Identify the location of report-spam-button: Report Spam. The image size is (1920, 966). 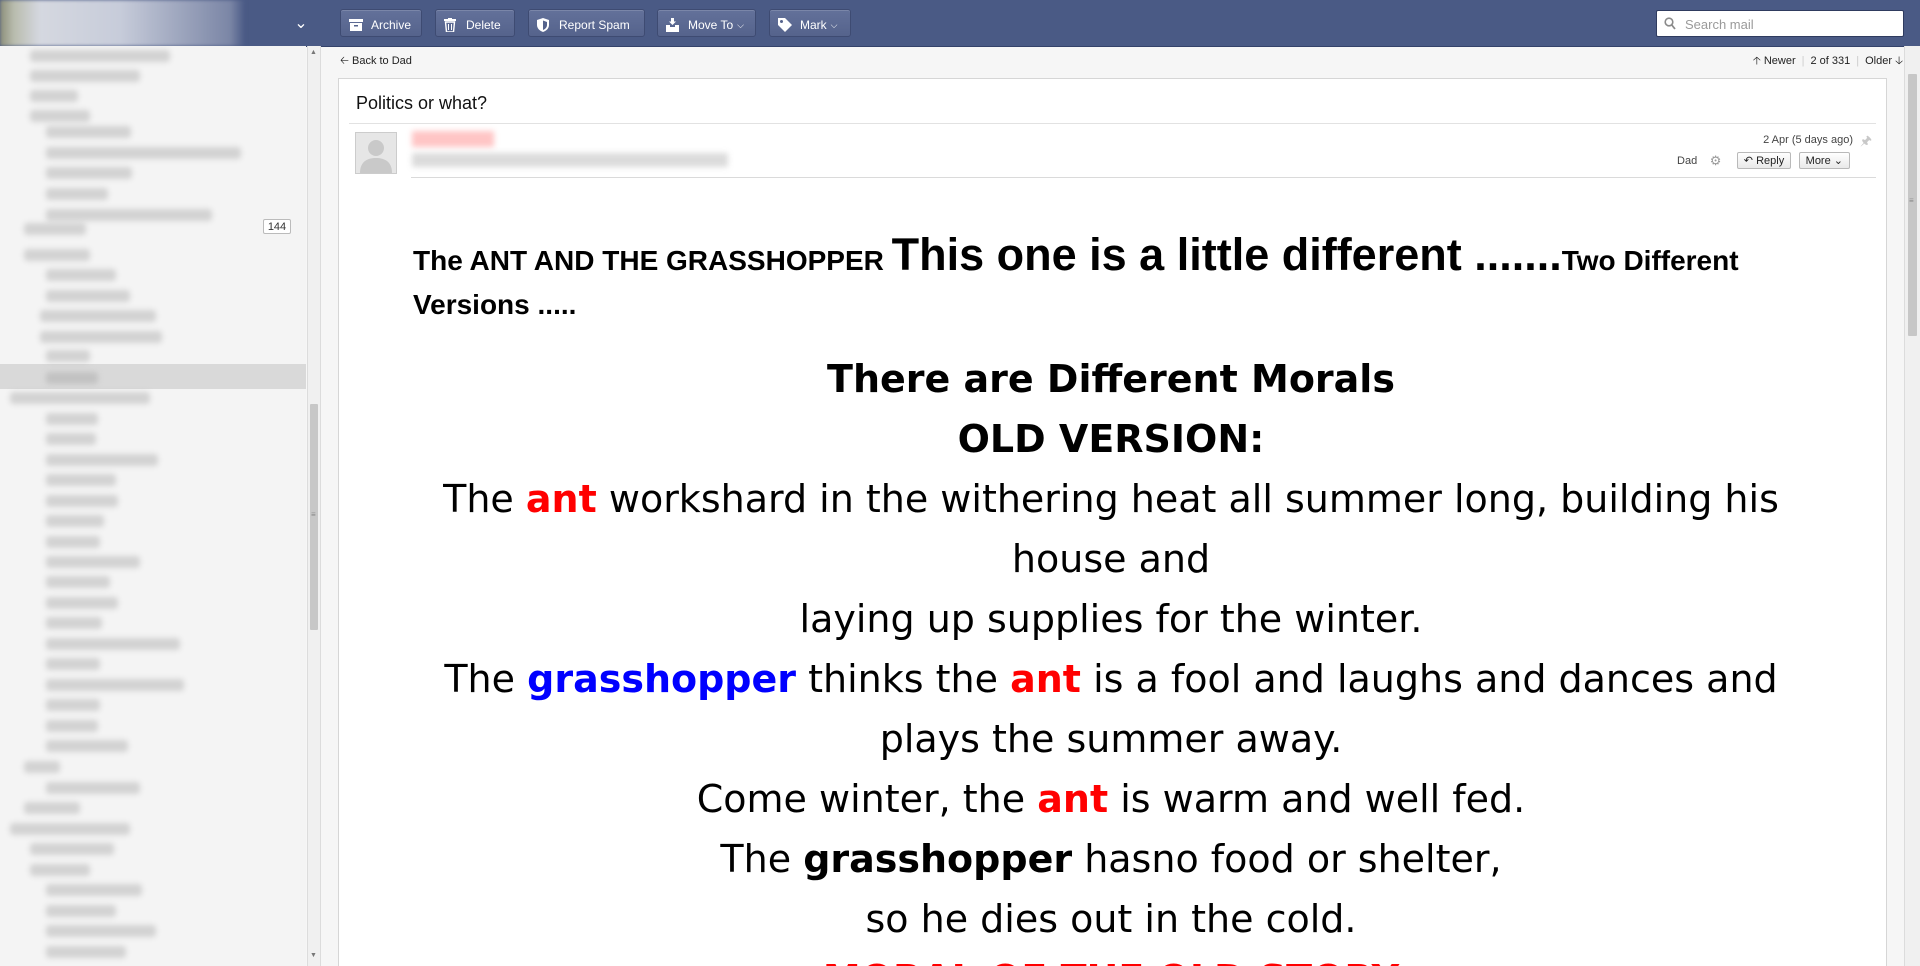
(586, 23).